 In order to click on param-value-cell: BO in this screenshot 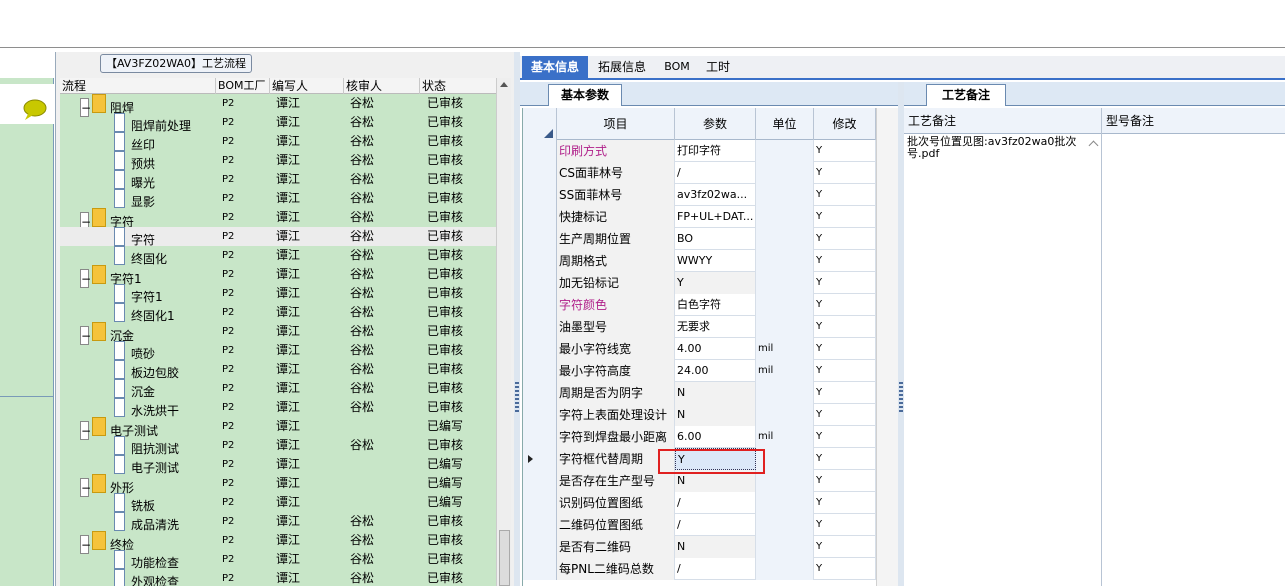, I will do `click(715, 239)`.